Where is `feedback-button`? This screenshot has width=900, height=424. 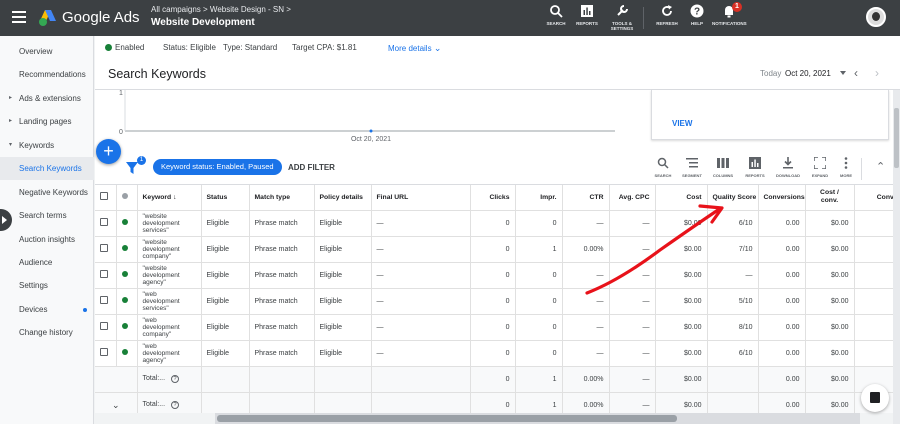 feedback-button is located at coordinates (875, 398).